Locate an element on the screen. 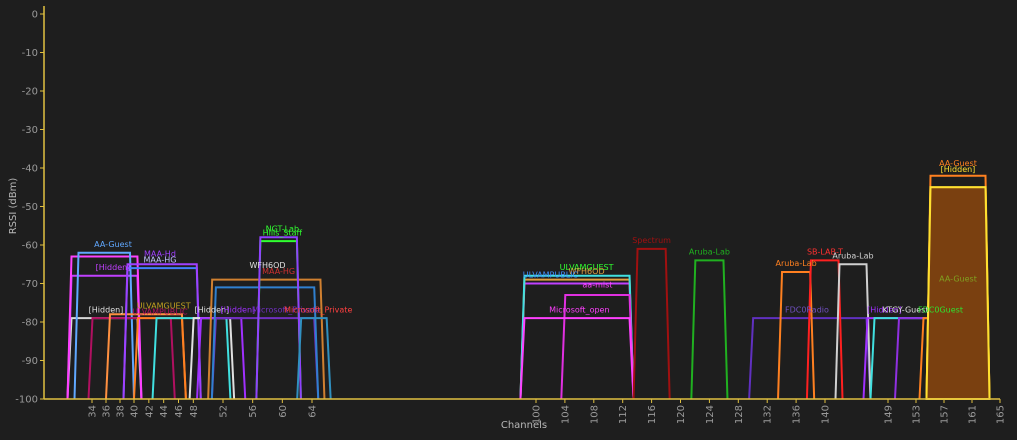 The image size is (1017, 440). x-tick-label-16: 116 is located at coordinates (652, 414).